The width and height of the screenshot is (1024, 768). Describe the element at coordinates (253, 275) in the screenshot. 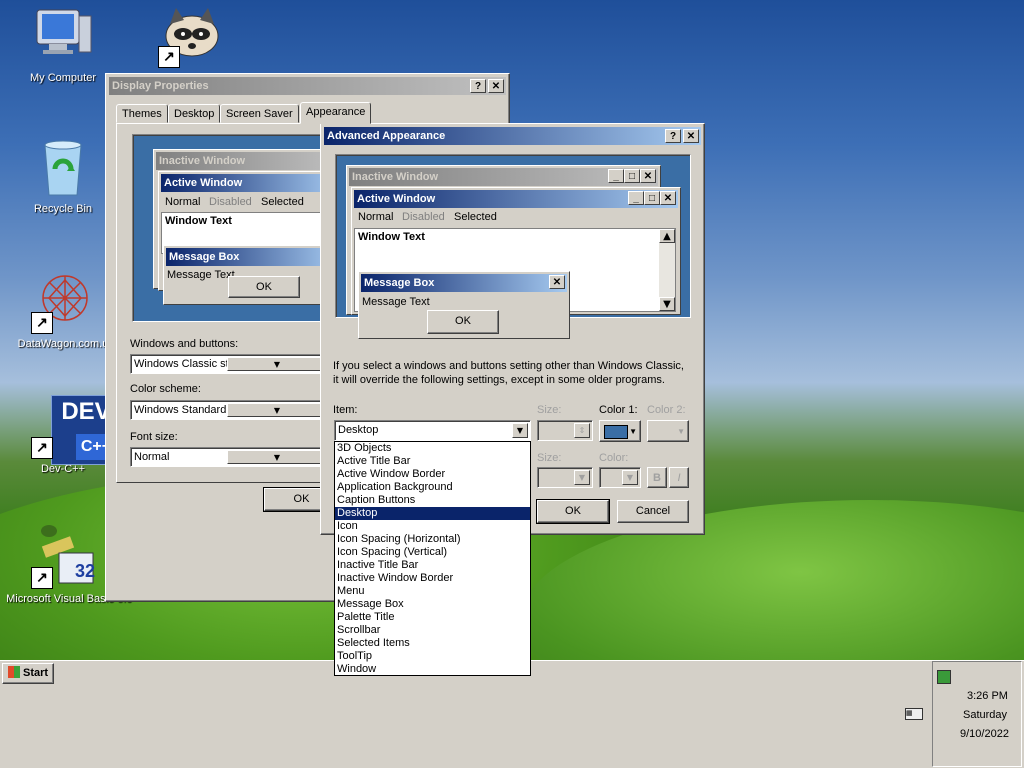

I see `preview-message-box: Message Box Message Text OK` at that location.